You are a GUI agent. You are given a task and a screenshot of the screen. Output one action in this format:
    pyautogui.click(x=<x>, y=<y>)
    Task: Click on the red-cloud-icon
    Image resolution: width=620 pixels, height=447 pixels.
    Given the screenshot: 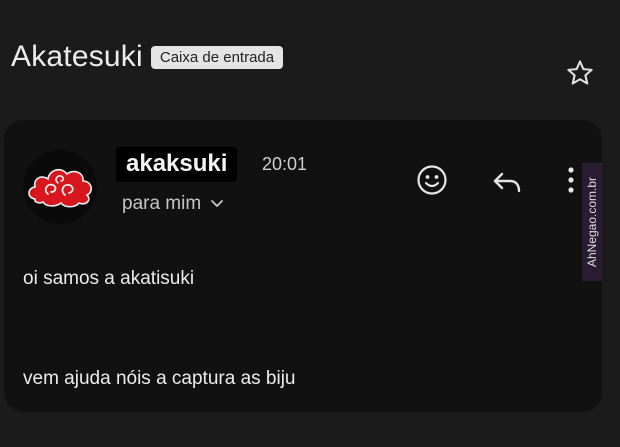 What is the action you would take?
    pyautogui.click(x=60, y=188)
    